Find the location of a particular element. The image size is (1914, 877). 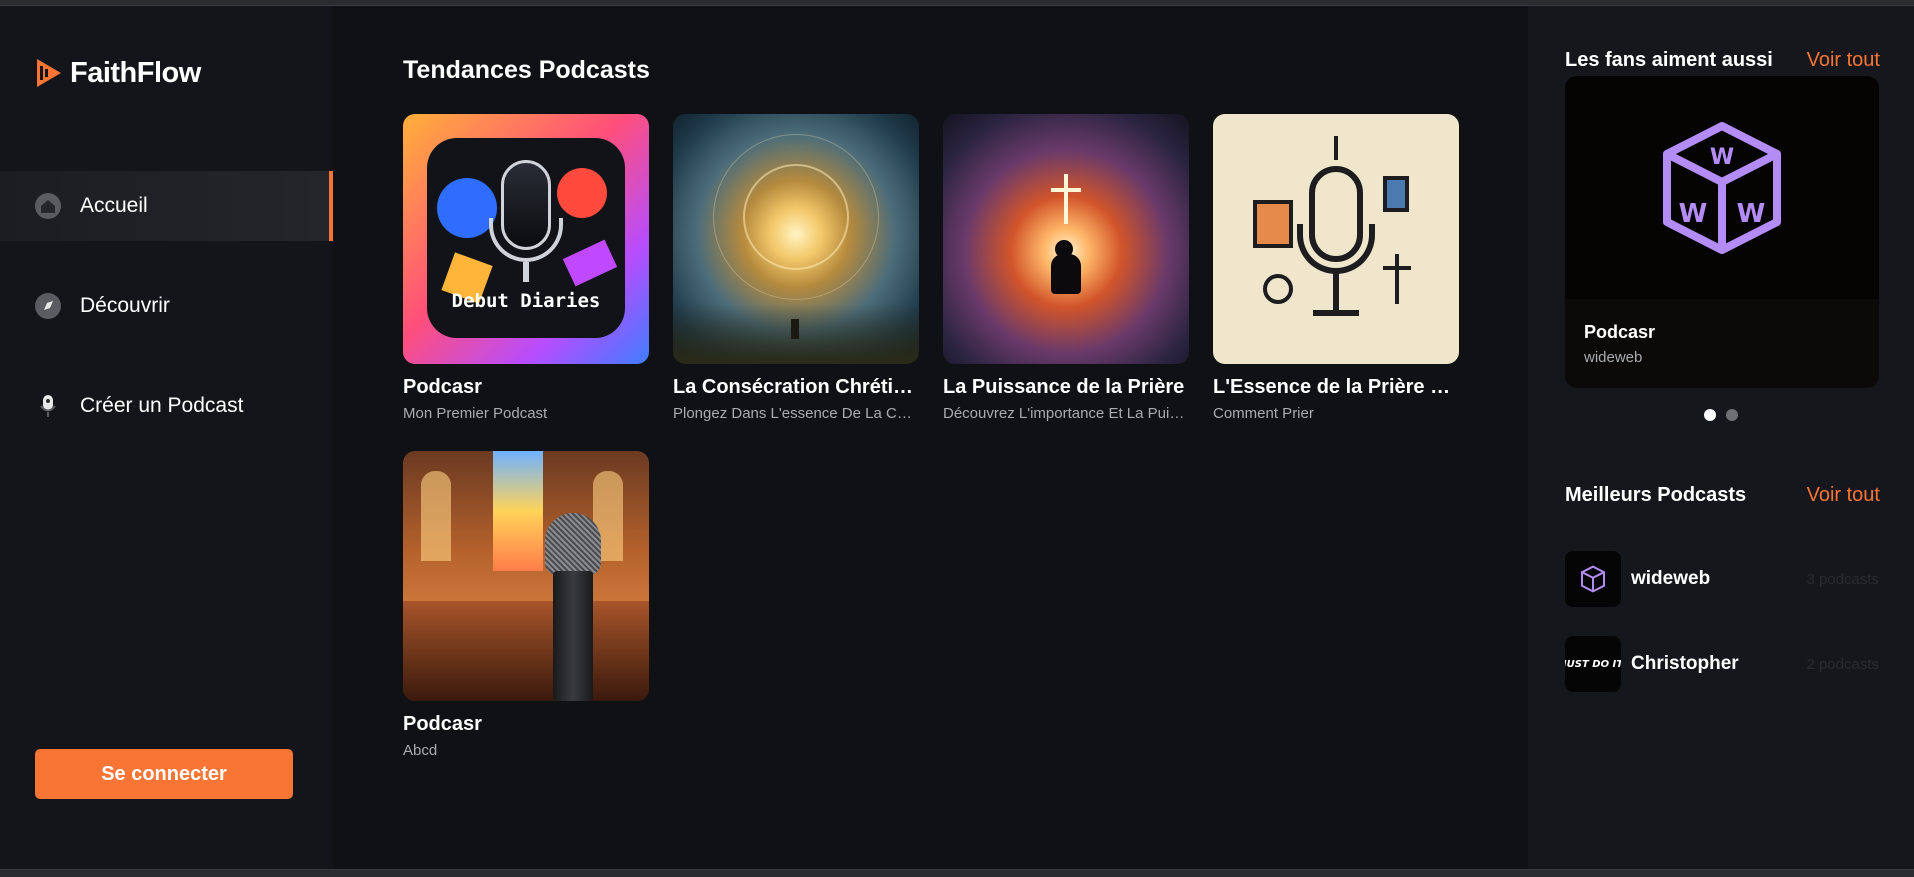

sidebar-item-decouvrir: Découvrir is located at coordinates (166, 306).